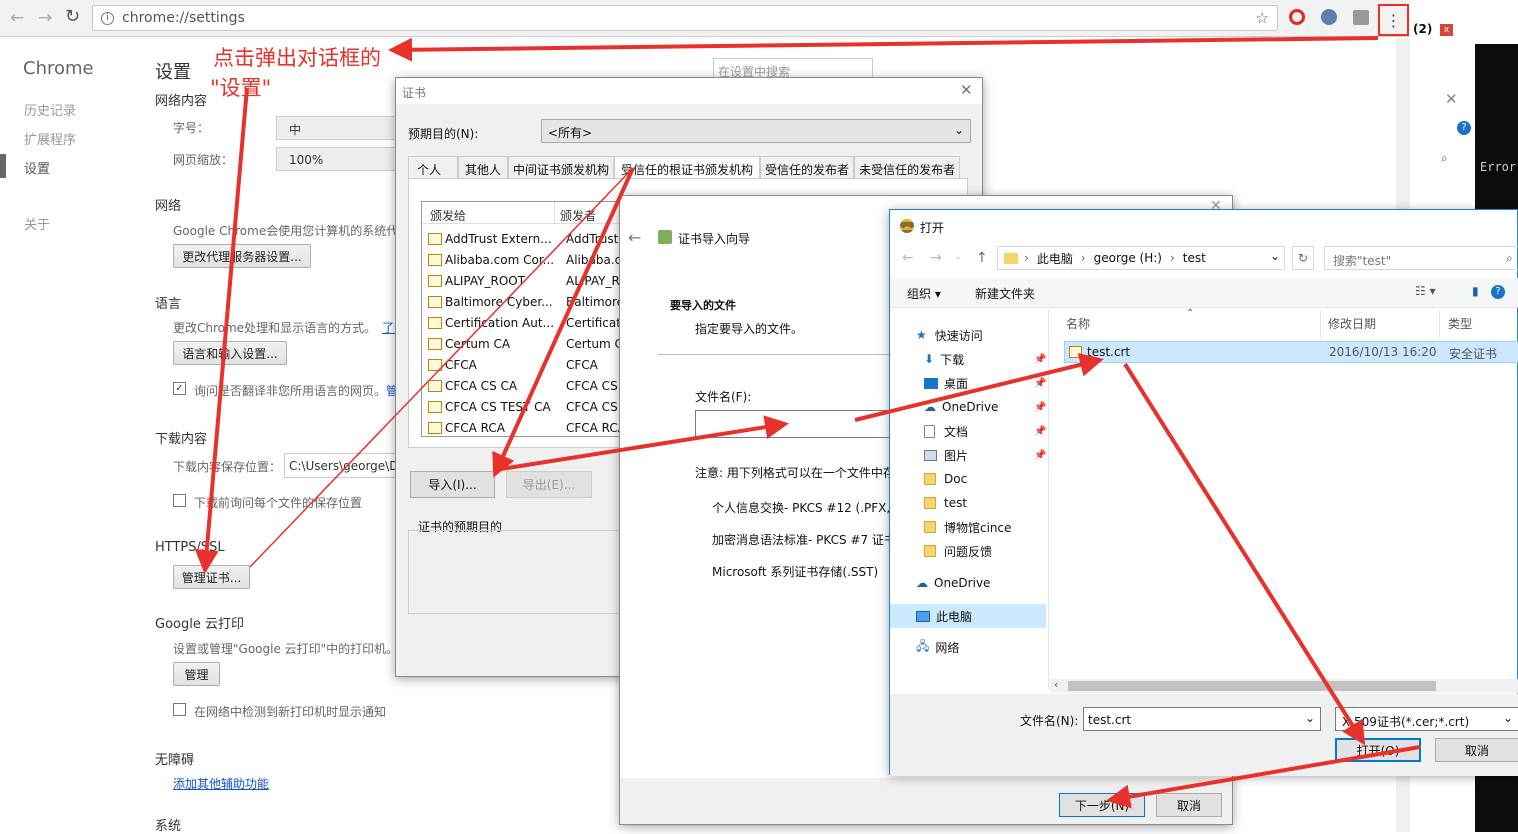 Image resolution: width=1518 pixels, height=834 pixels. Describe the element at coordinates (979, 387) in the screenshot. I see `arrow-wizard-to-file` at that location.